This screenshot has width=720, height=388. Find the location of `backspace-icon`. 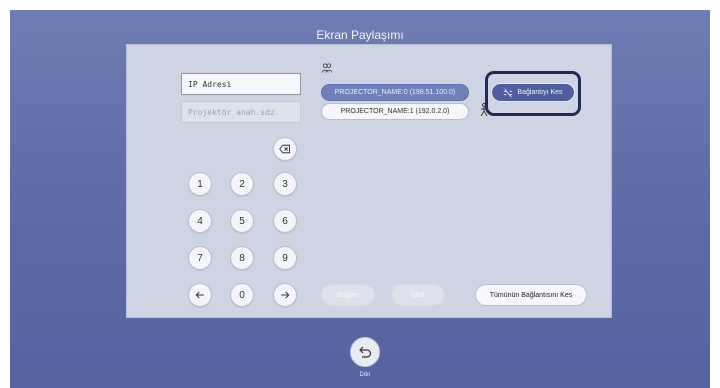

backspace-icon is located at coordinates (284, 149).